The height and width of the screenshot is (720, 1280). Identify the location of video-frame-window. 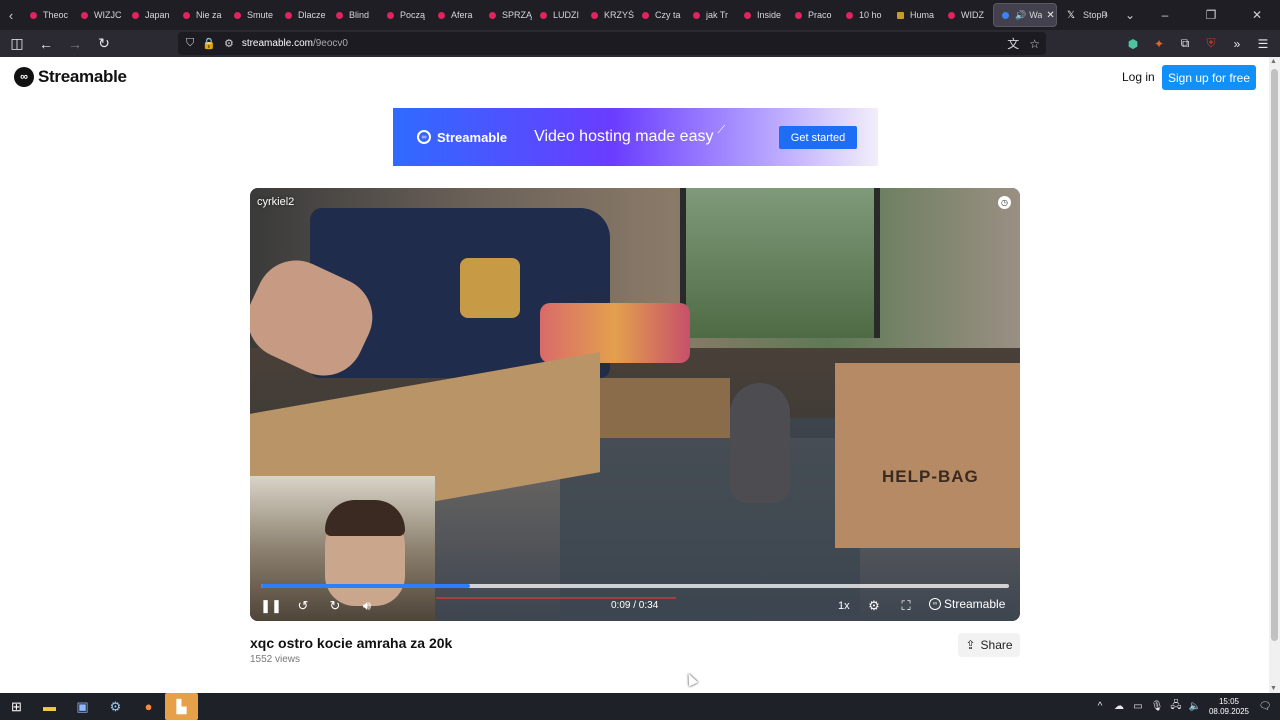
(780, 263).